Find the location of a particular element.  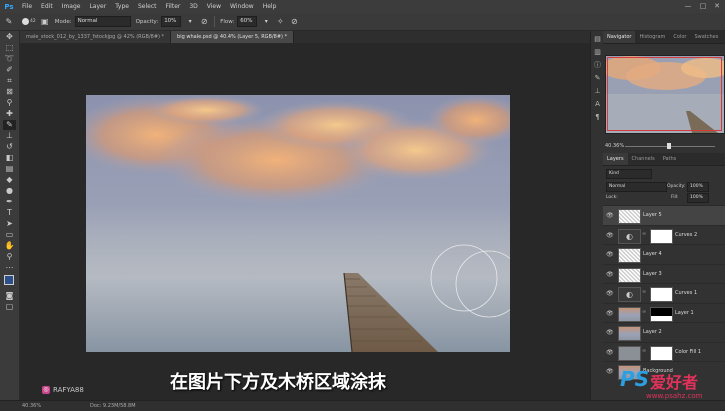

close-button: ✕ is located at coordinates (717, 6).